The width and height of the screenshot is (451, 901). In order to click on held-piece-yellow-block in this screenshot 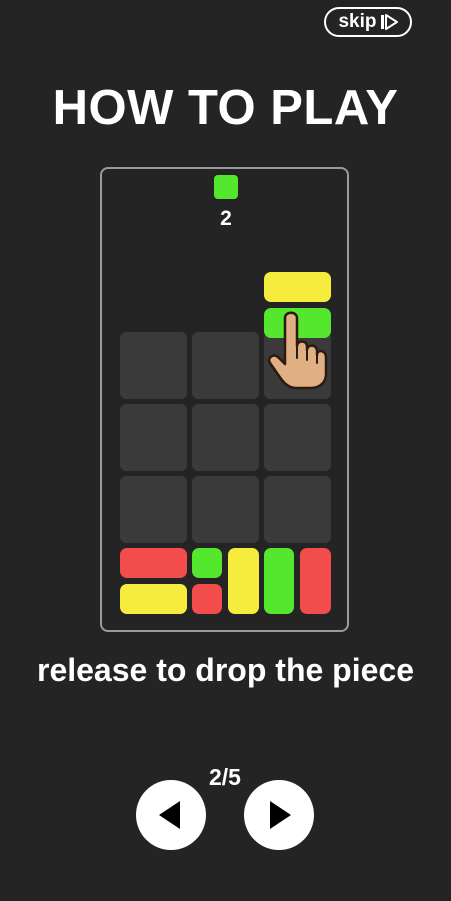, I will do `click(297, 287)`.